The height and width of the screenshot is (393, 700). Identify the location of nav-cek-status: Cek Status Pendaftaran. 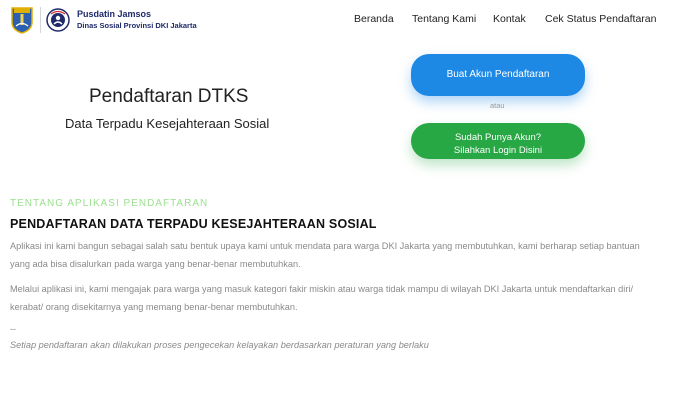
(601, 19).